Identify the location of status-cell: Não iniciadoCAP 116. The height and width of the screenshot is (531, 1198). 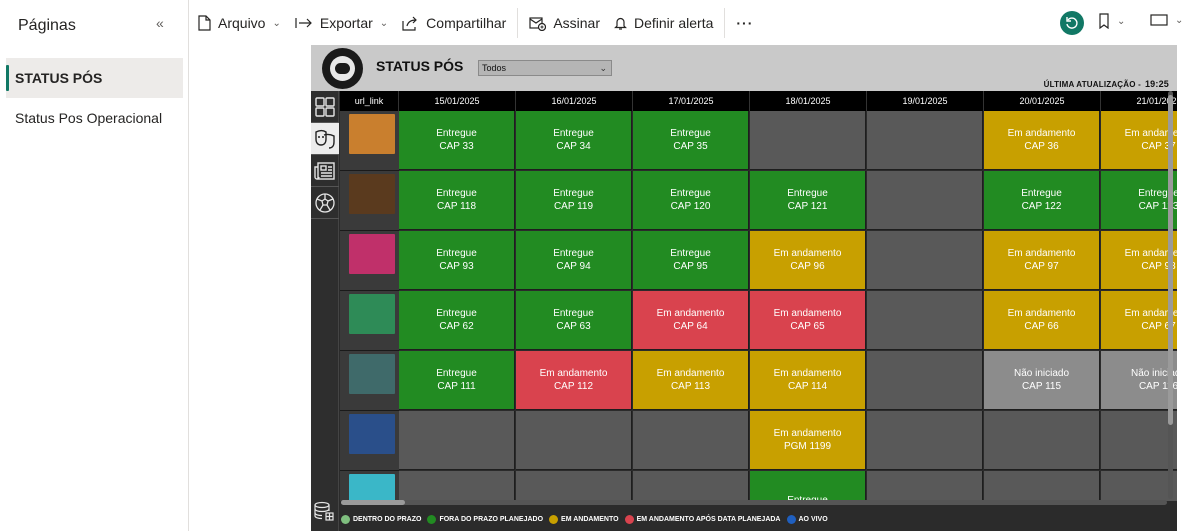
(1139, 380).